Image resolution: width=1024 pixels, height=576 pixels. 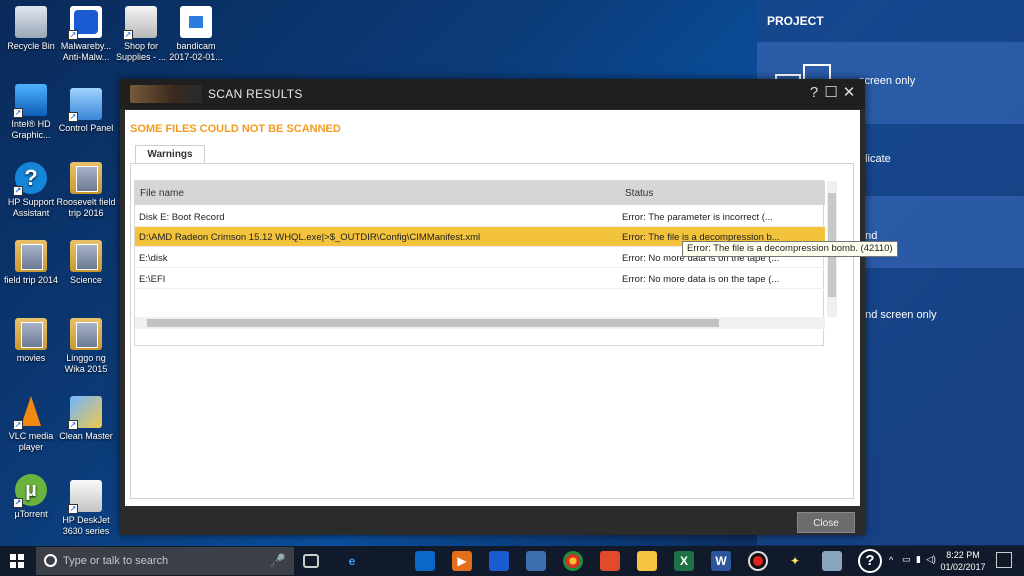 What do you see at coordinates (31, 280) in the screenshot?
I see `desktop-icon-label: field trip 2014` at bounding box center [31, 280].